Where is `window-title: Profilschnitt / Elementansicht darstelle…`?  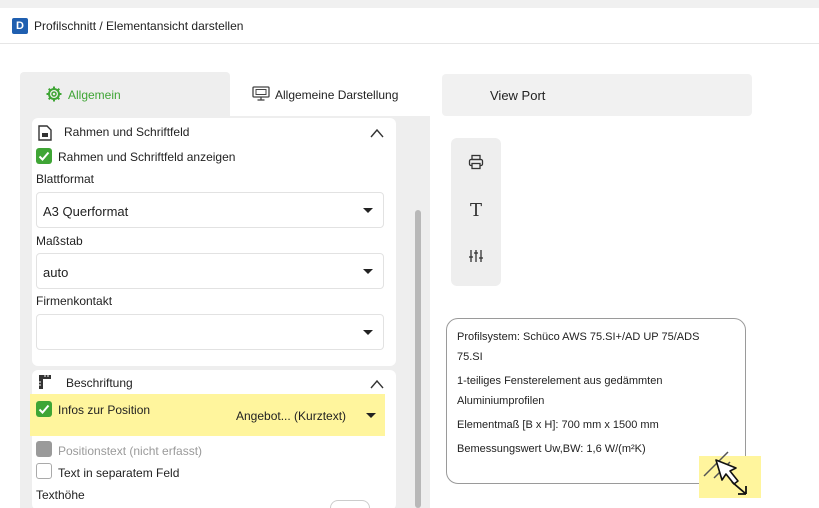 window-title: Profilschnitt / Elementansicht darstelle… is located at coordinates (139, 26).